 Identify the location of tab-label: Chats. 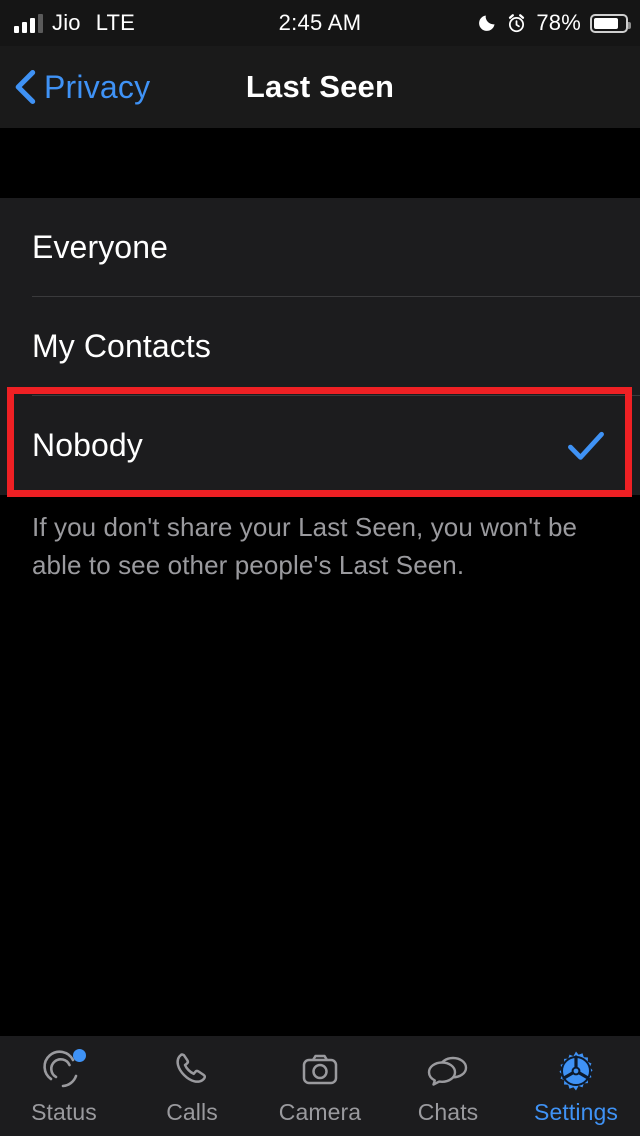
(448, 1112).